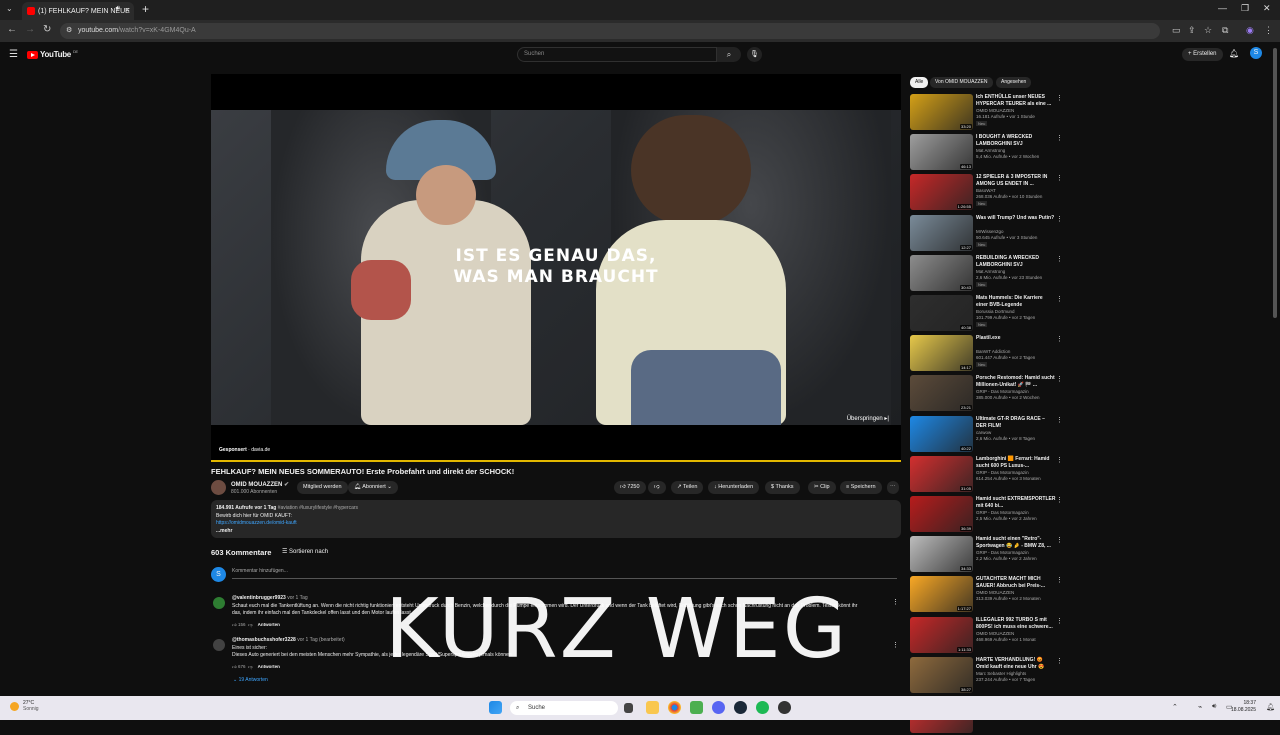 The width and height of the screenshot is (1280, 735). I want to click on description-hashtags: #aviation #luxurylifestyle #hypercars, so click(318, 508).